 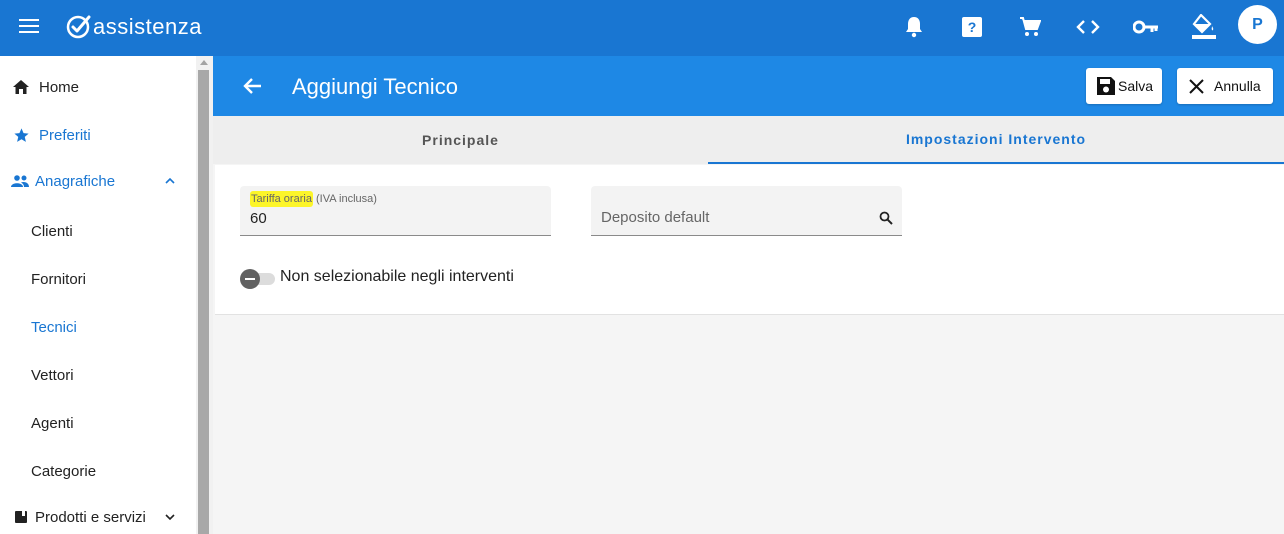 I want to click on sidebar-scrollbar, so click(x=204, y=295).